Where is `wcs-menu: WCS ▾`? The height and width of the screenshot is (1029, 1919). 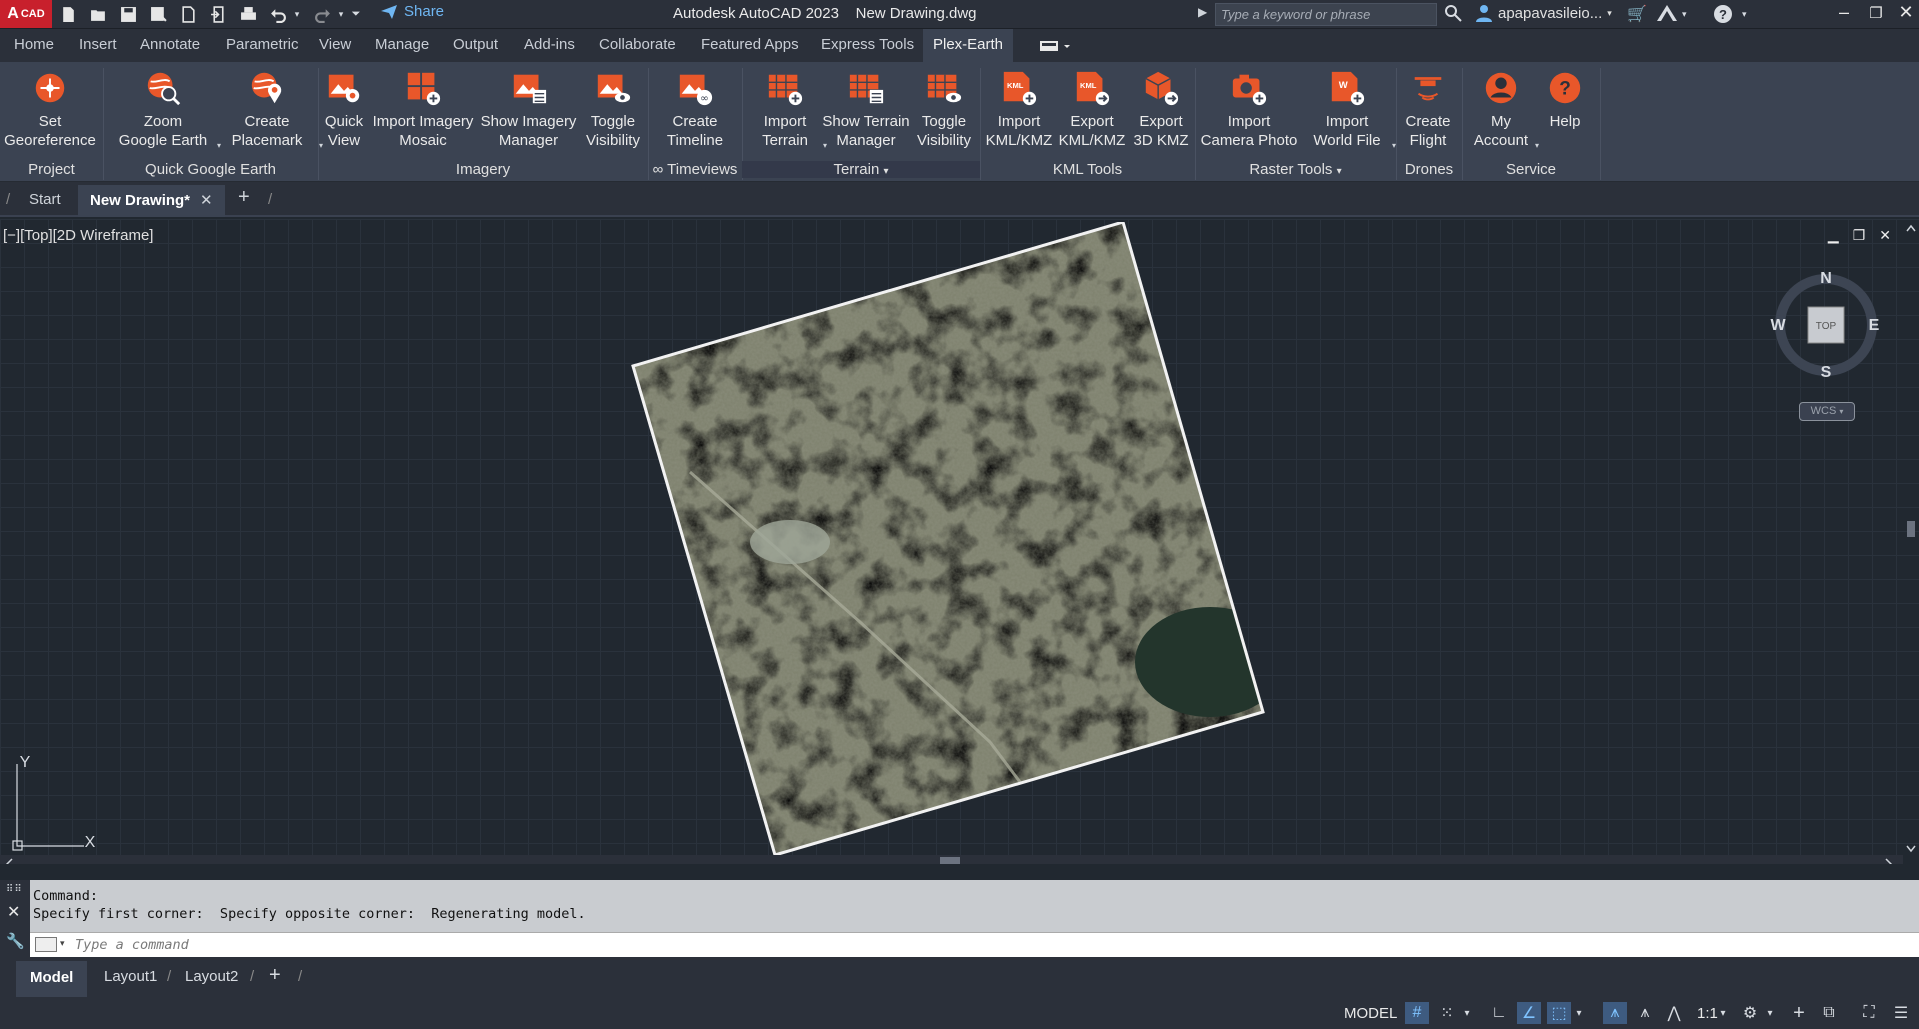
wcs-menu: WCS ▾ is located at coordinates (1827, 411).